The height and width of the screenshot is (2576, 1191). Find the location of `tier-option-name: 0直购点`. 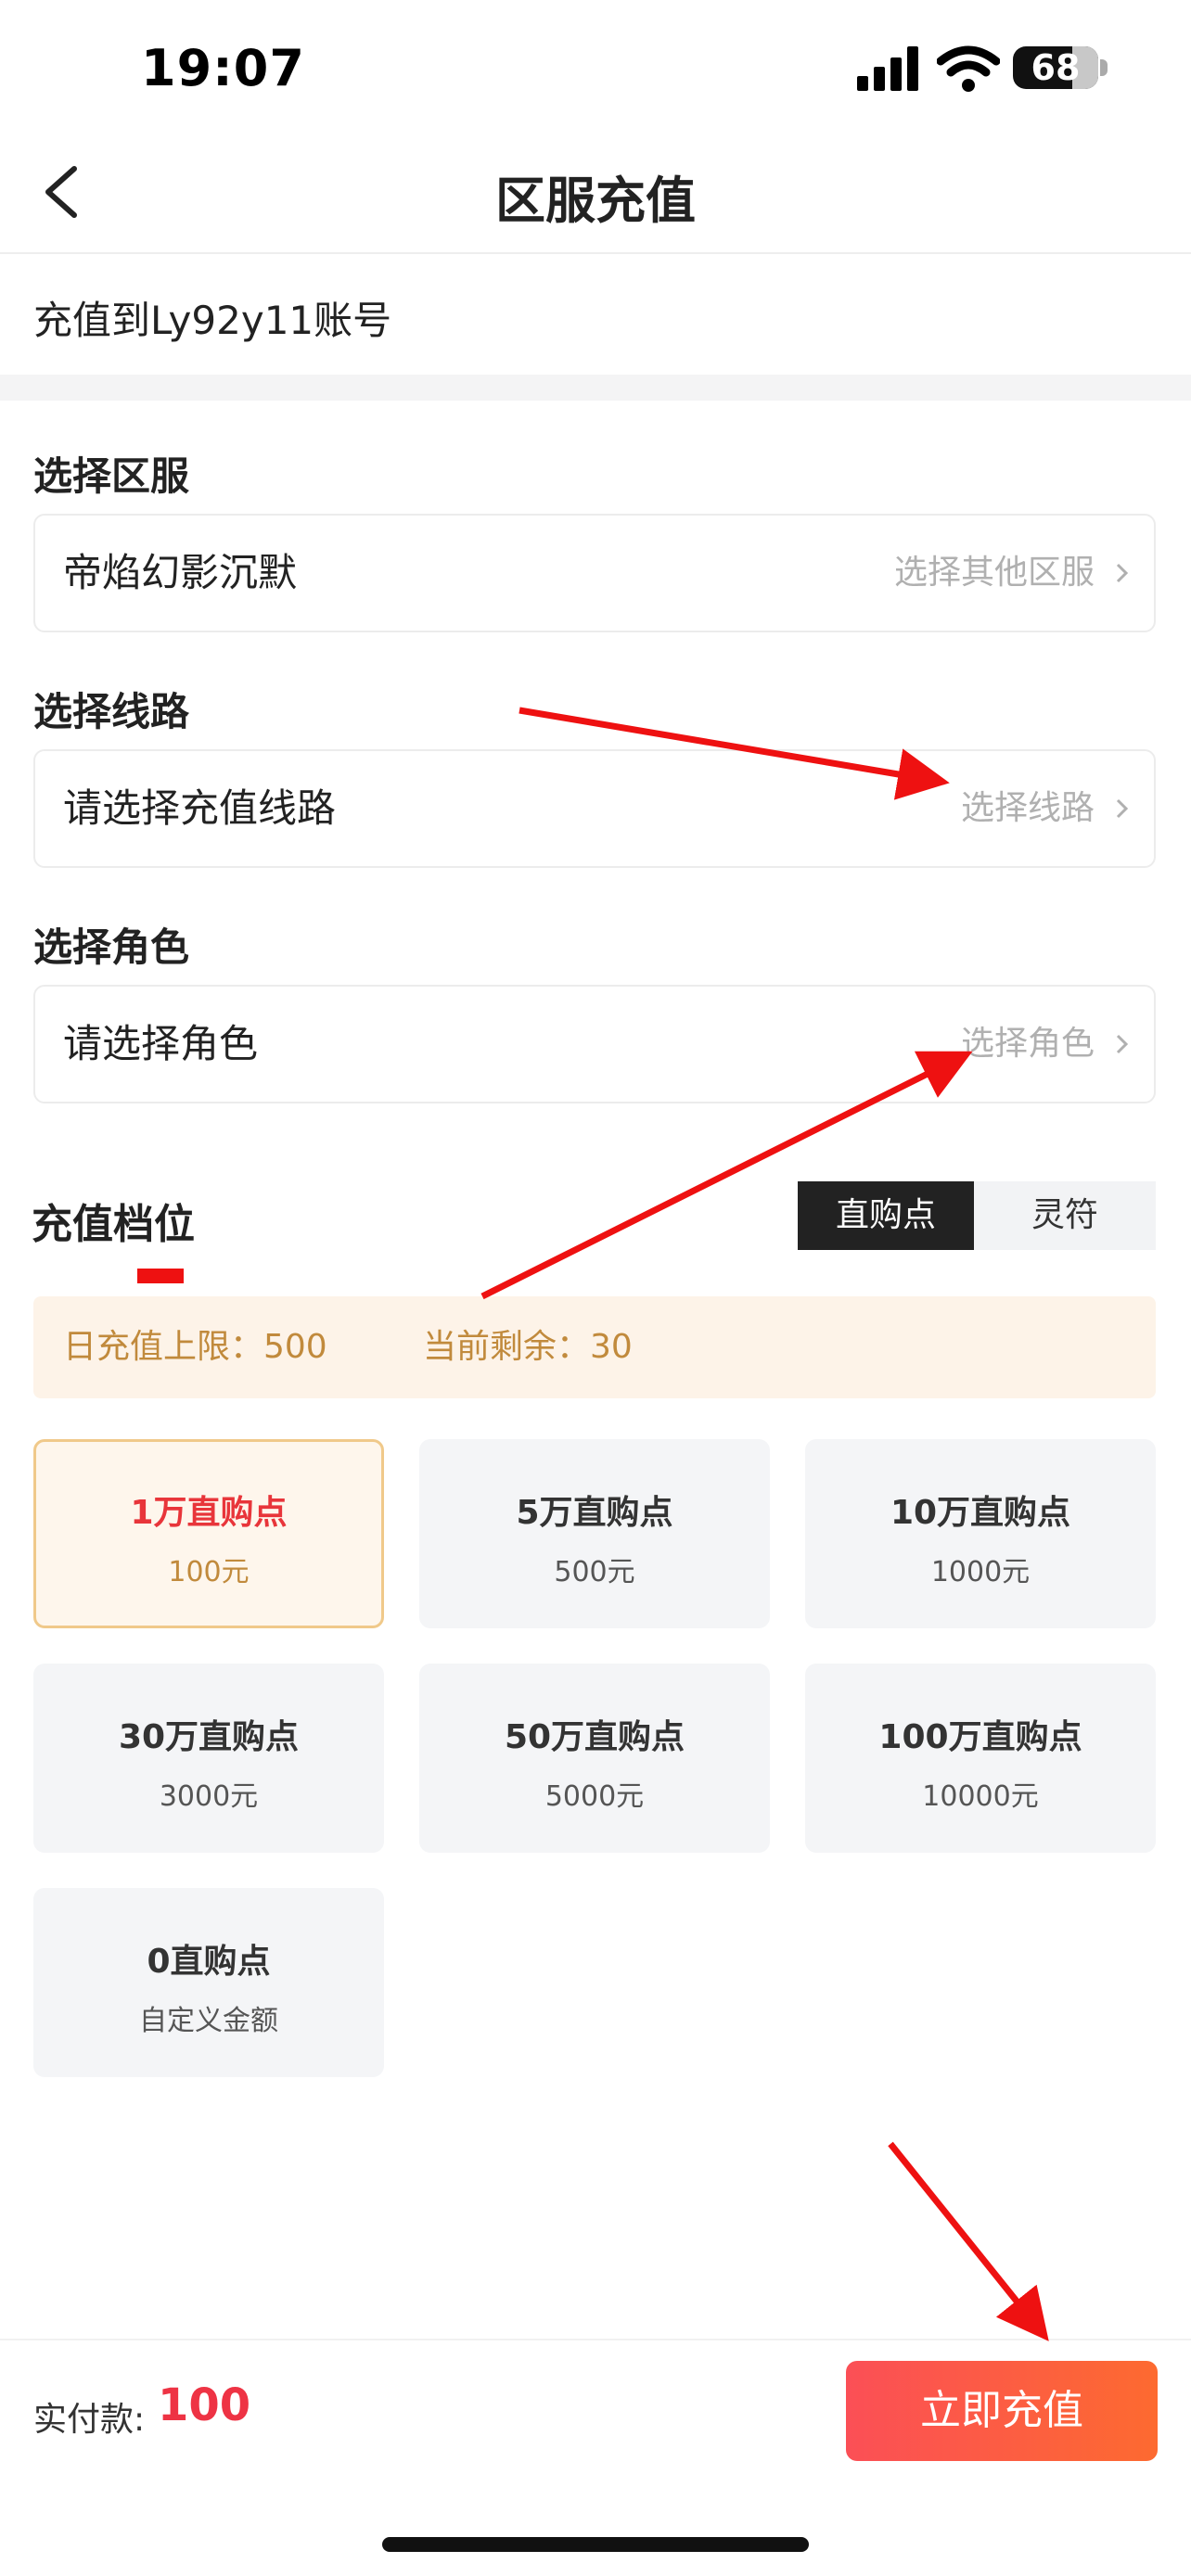

tier-option-name: 0直购点 is located at coordinates (209, 1962).